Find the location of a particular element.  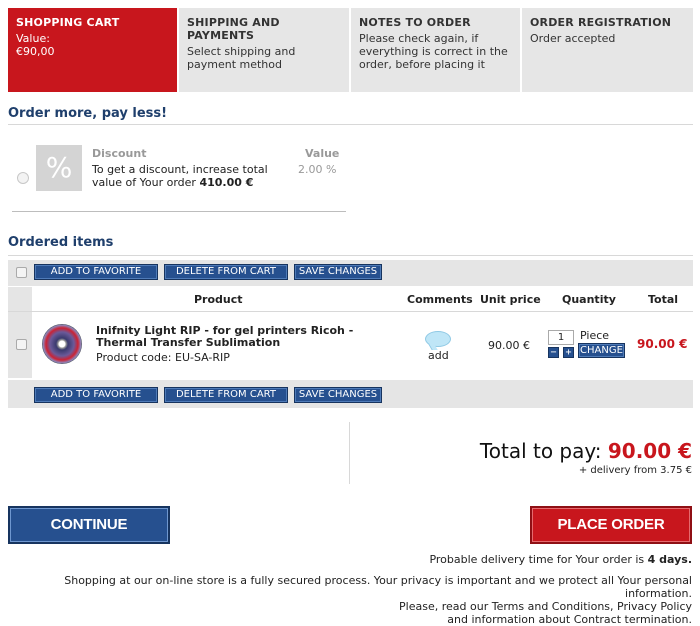

col-comments: Comments is located at coordinates (440, 299).